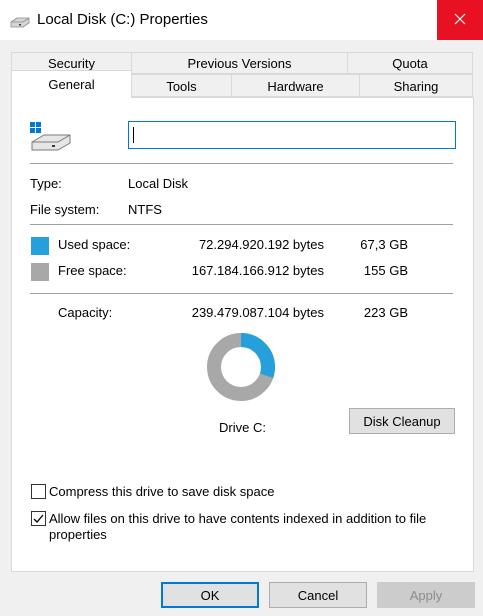  What do you see at coordinates (133, 135) in the screenshot?
I see `text-caret` at bounding box center [133, 135].